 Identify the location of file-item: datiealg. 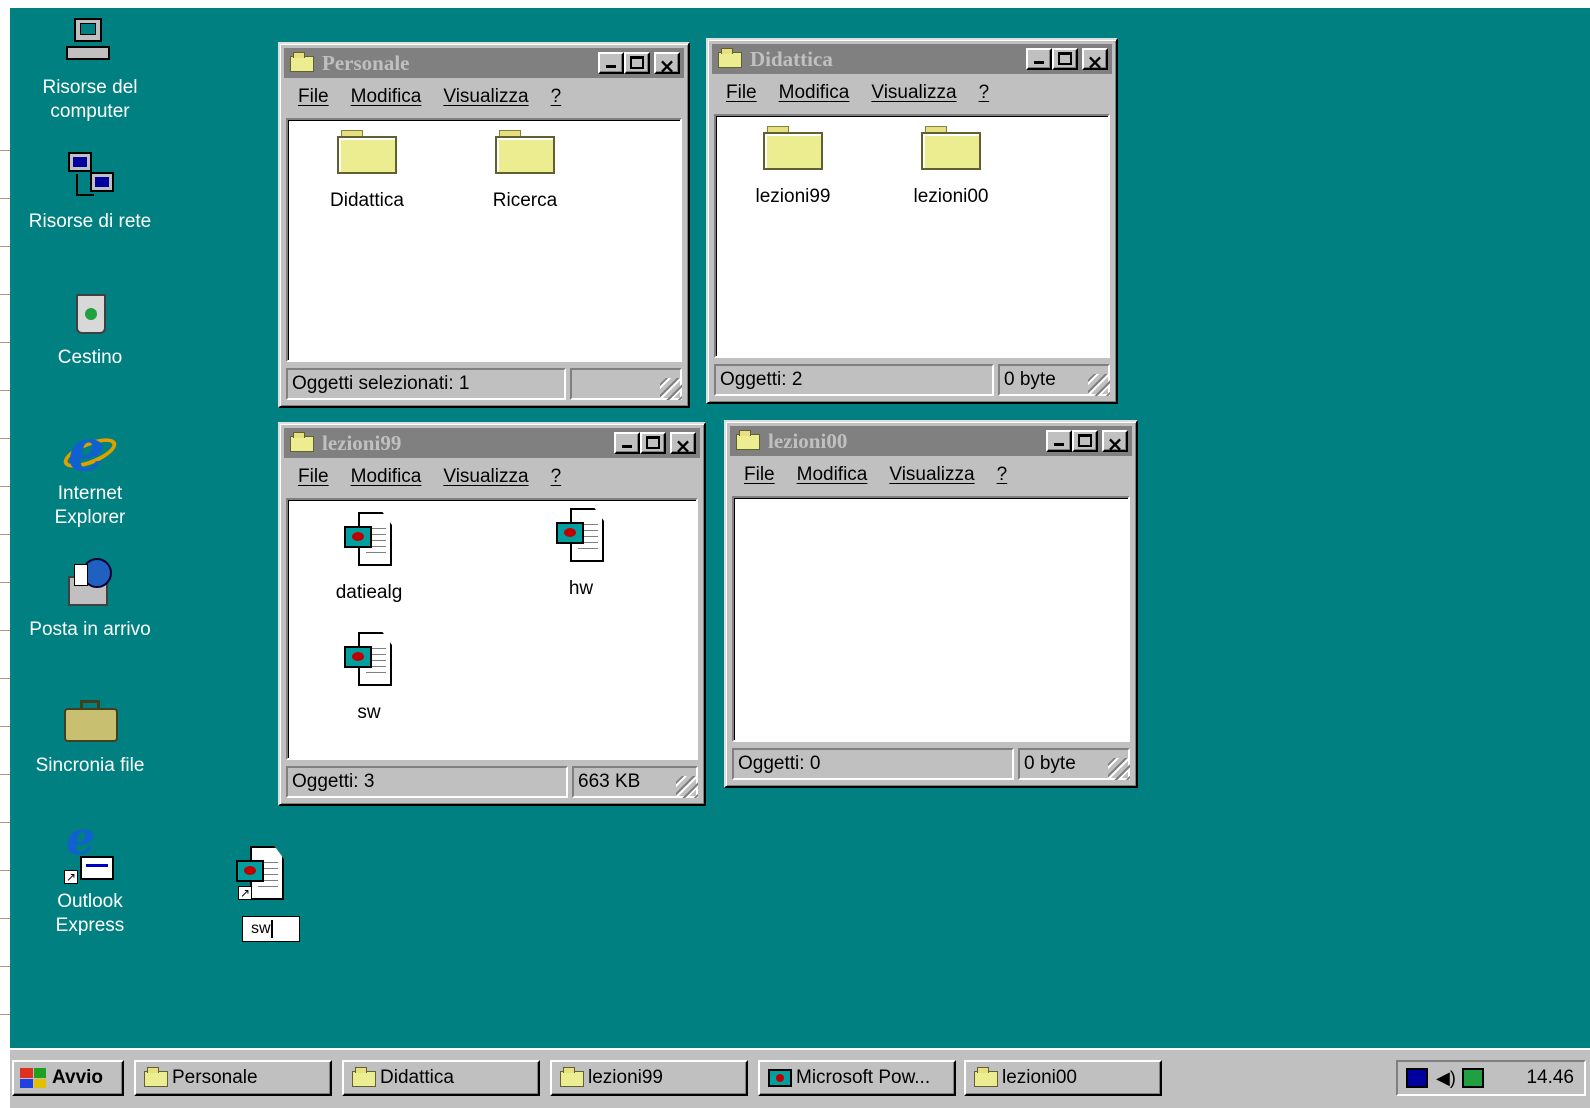
(369, 558).